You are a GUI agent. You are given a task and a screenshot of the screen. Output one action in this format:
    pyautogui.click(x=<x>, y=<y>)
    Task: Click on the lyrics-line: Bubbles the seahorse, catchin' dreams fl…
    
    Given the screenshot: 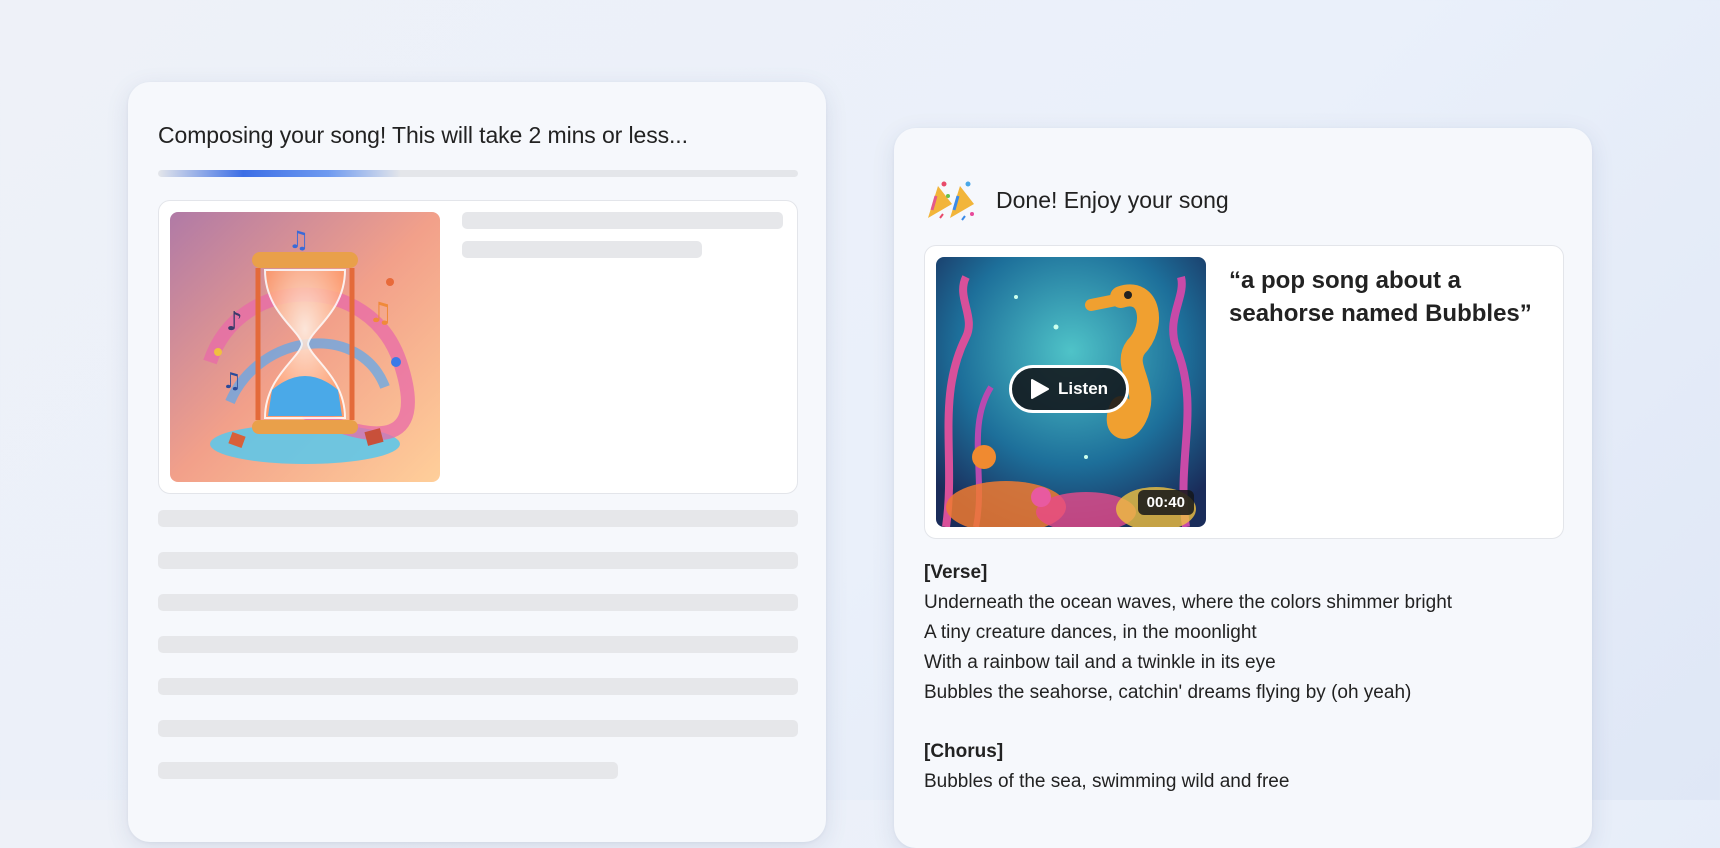 What is the action you would take?
    pyautogui.click(x=1168, y=692)
    